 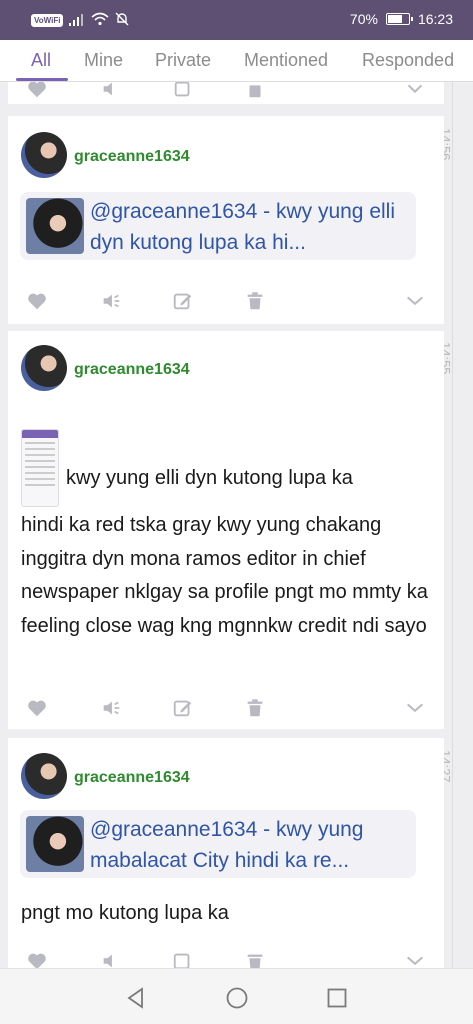 I want to click on tab-private: Private, so click(x=183, y=60).